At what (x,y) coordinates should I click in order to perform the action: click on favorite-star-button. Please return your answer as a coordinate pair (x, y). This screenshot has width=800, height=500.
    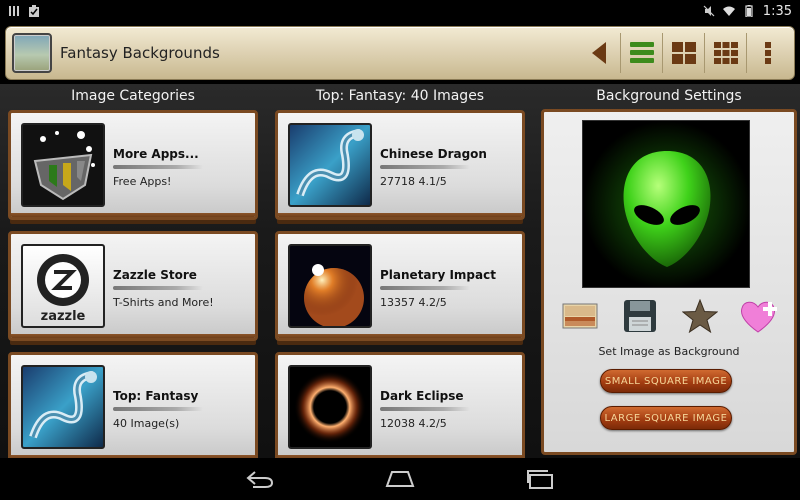
    Looking at the image, I should click on (700, 316).